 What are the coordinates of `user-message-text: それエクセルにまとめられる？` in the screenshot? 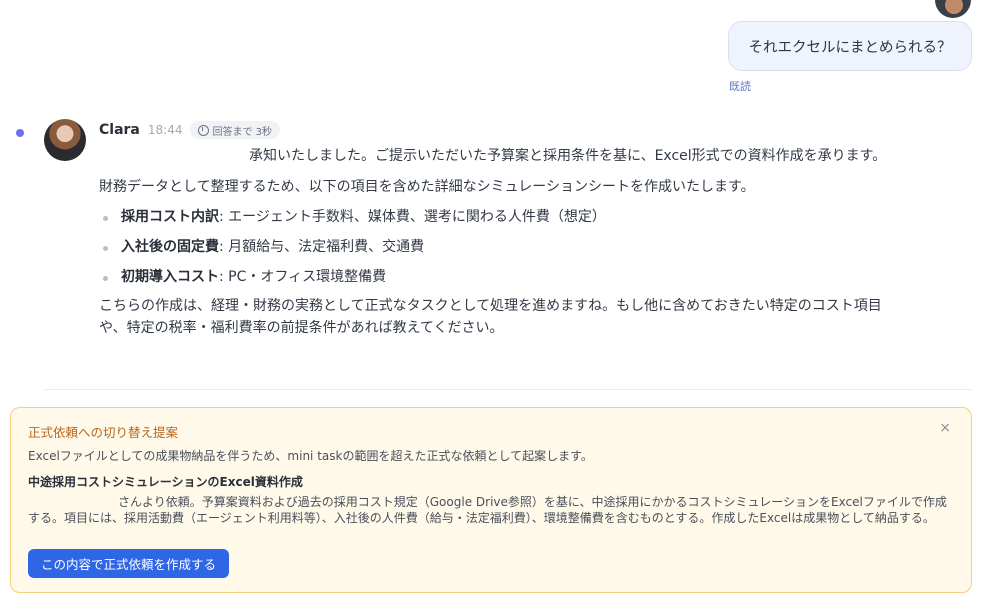 It's located at (850, 47).